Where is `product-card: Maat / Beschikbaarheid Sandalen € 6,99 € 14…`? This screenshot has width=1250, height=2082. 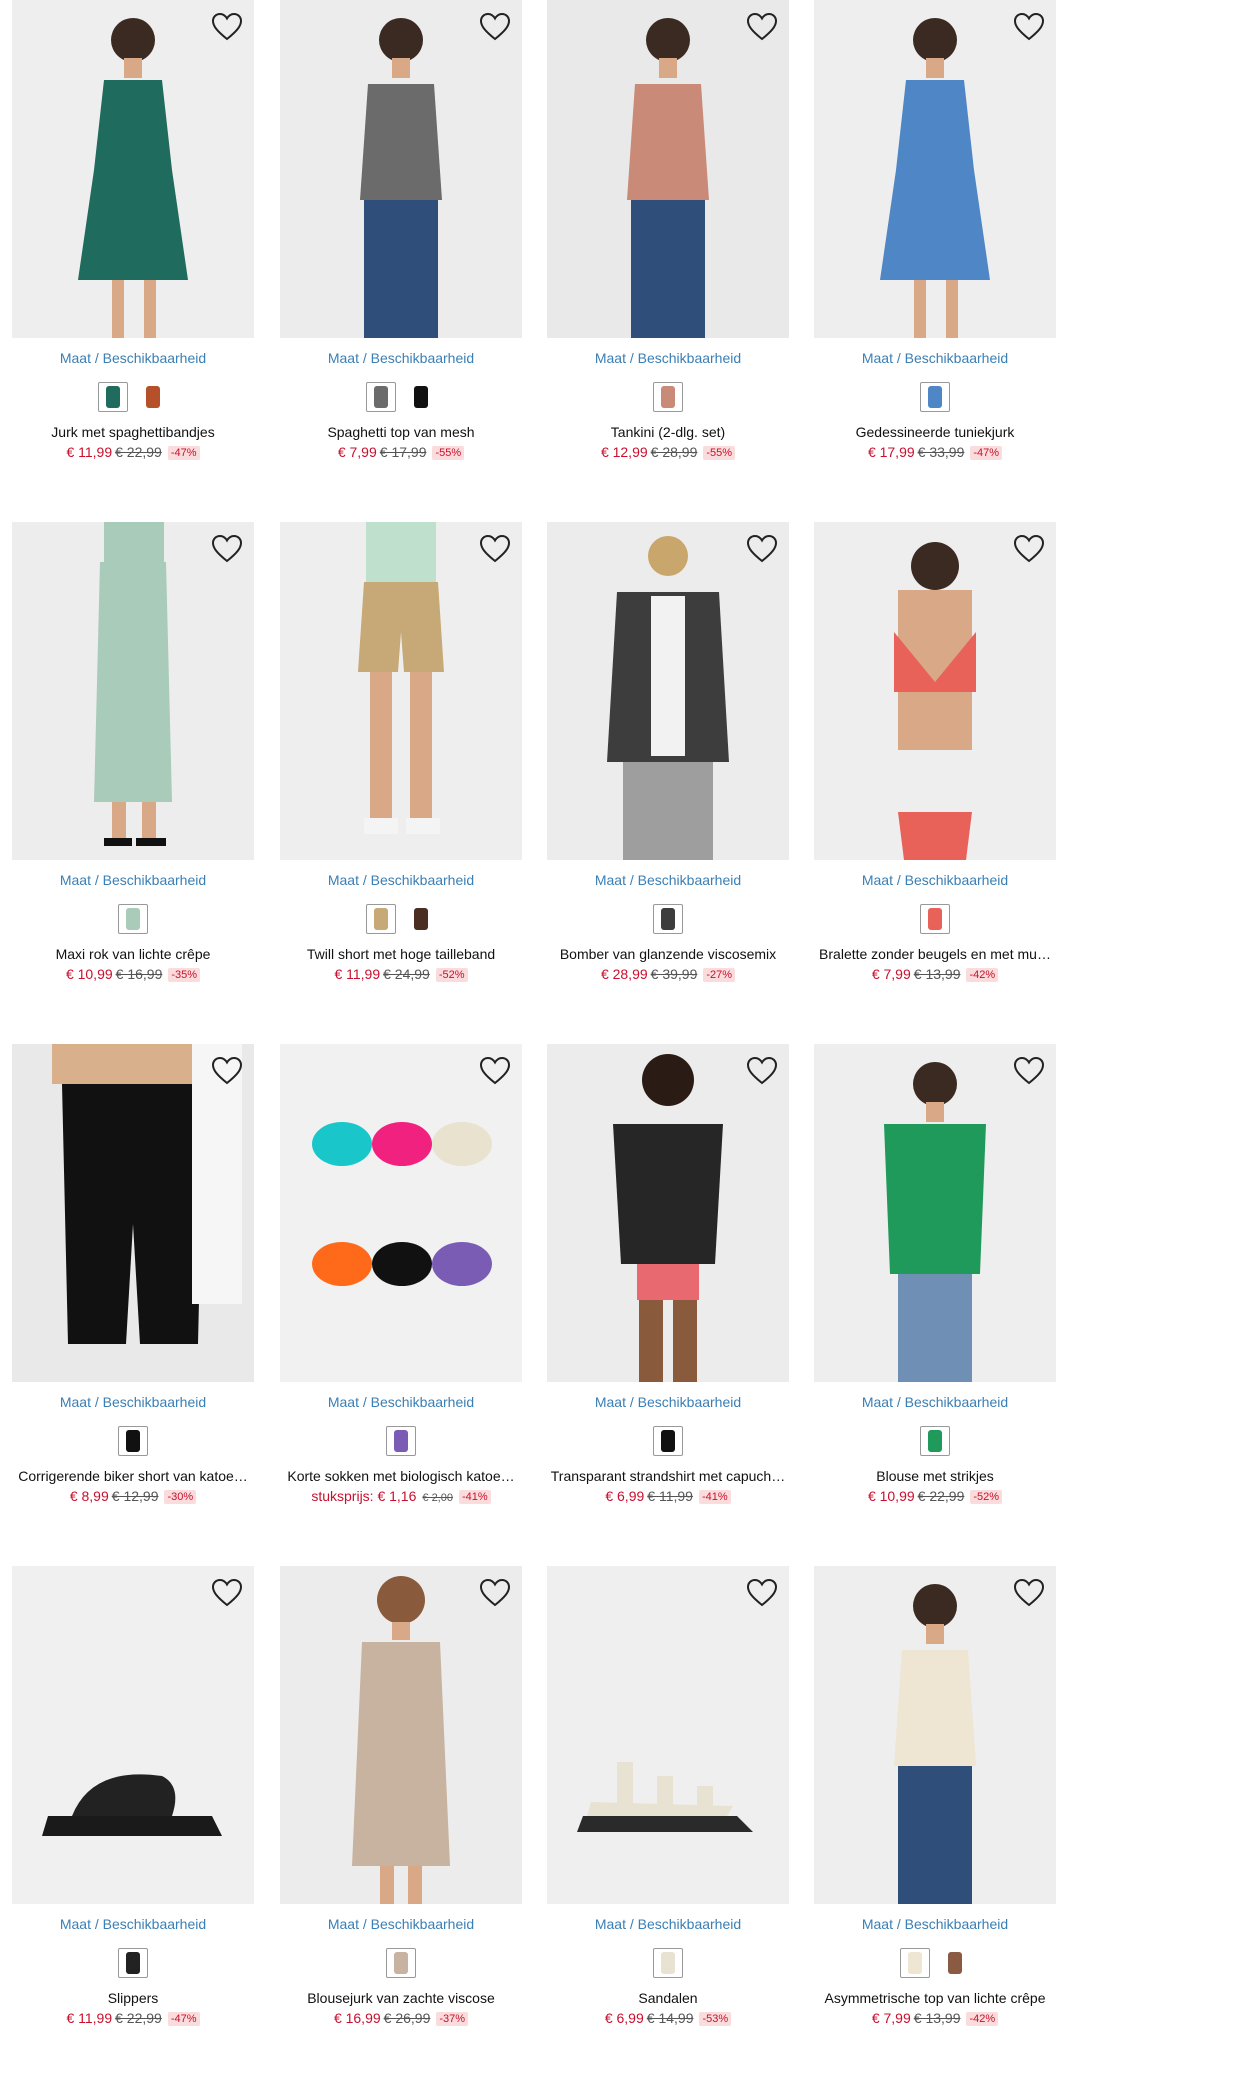
product-card: Maat / Beschikbaarheid Sandalen € 6,99 € 14… is located at coordinates (668, 1801).